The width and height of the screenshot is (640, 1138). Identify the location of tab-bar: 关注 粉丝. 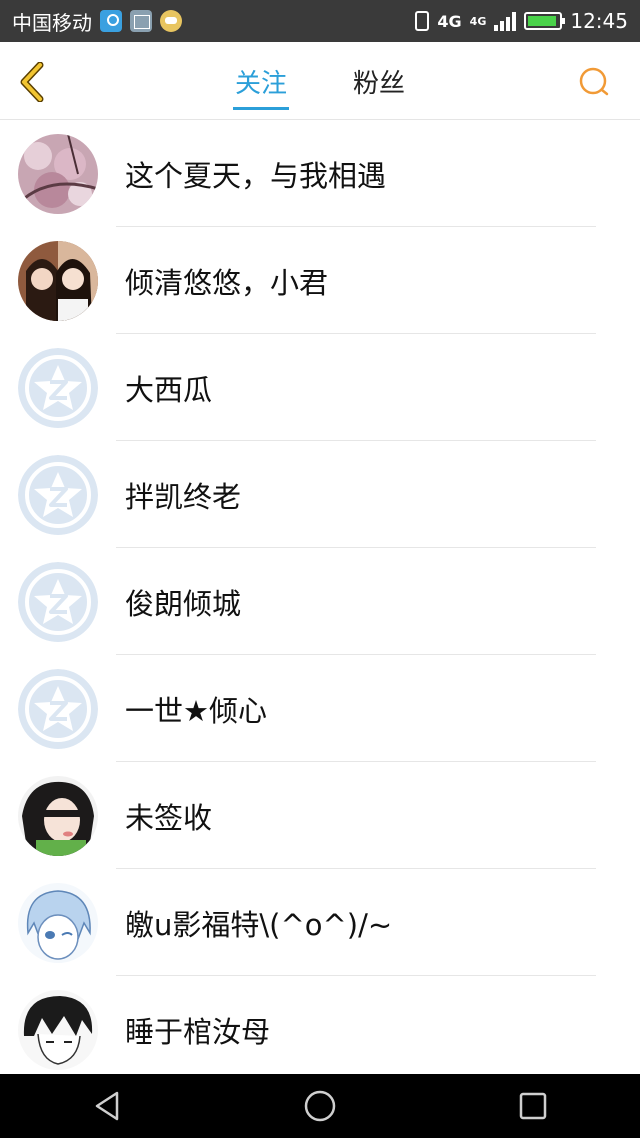
(320, 81).